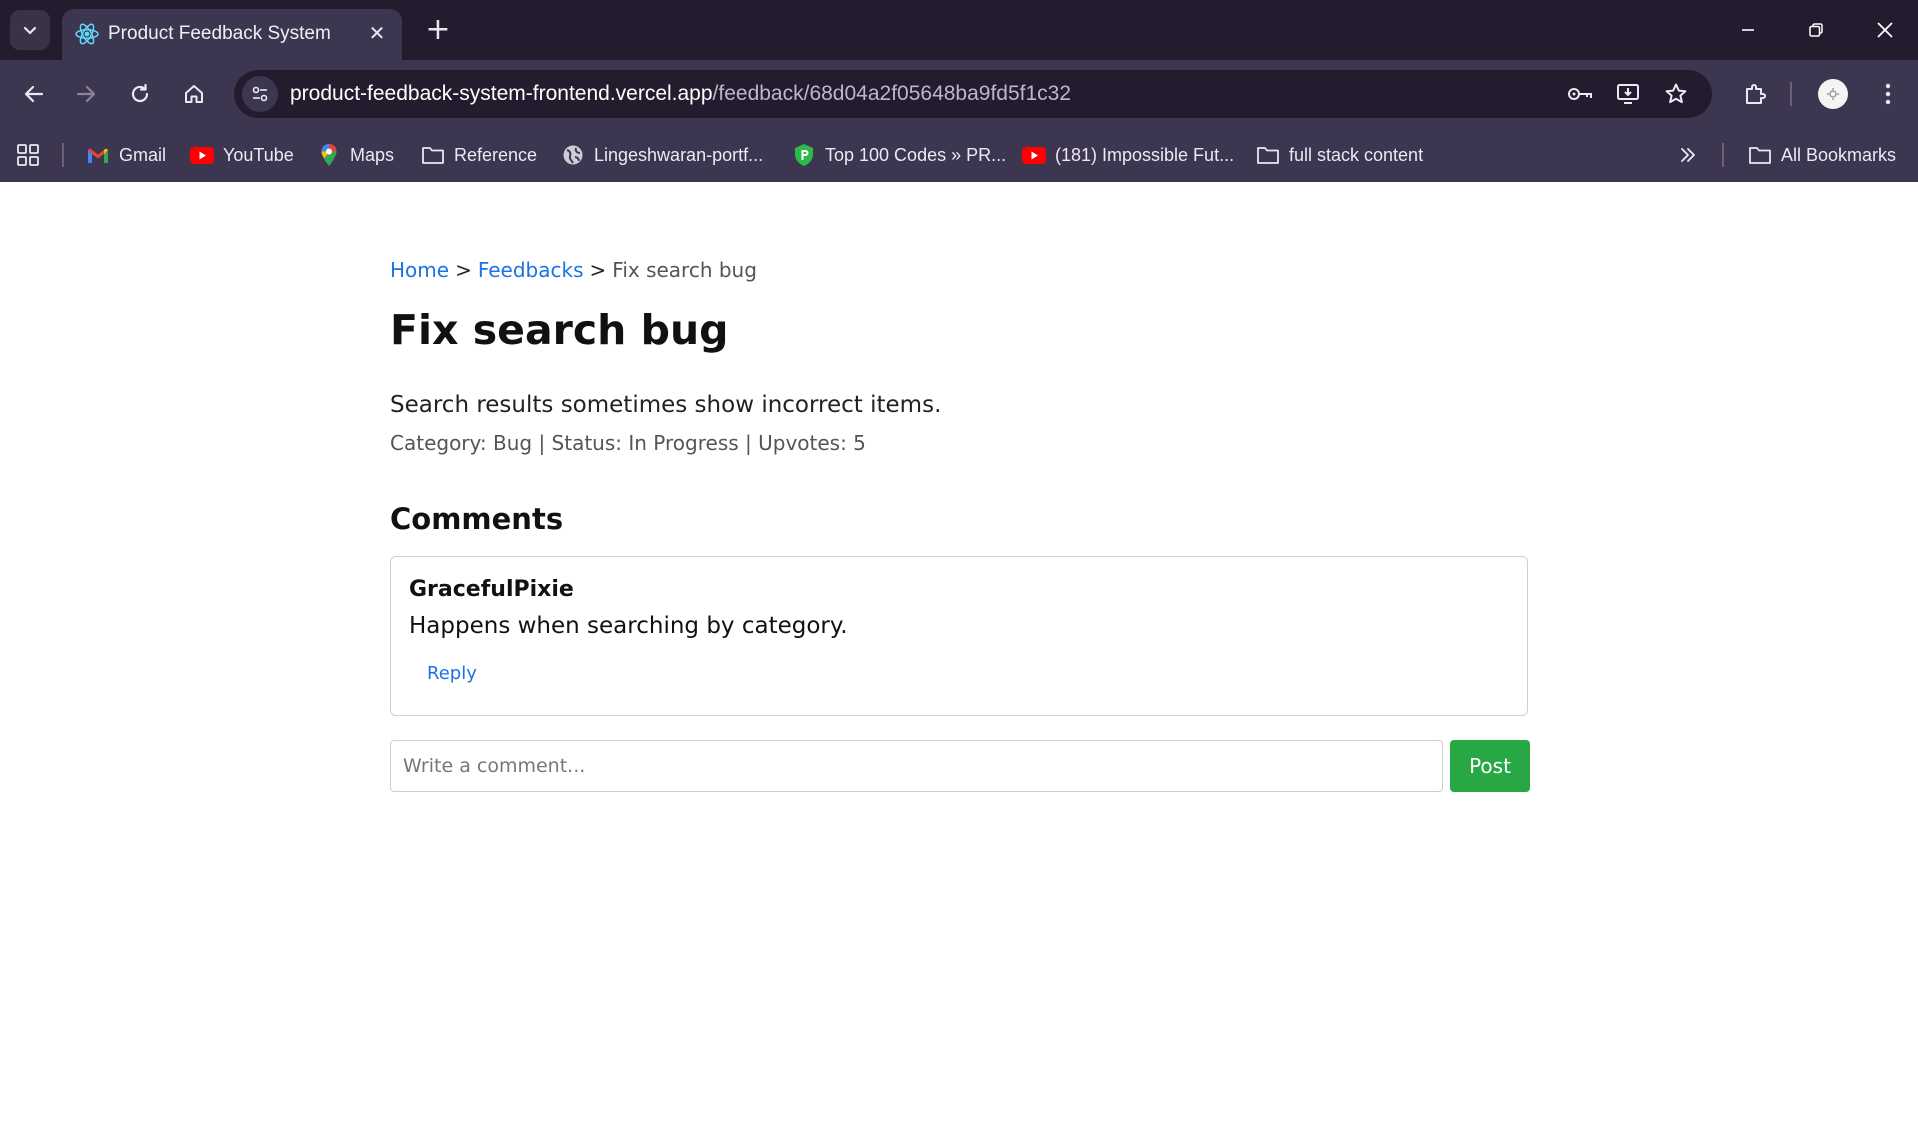 Image resolution: width=1918 pixels, height=1129 pixels. I want to click on bookmark-full-stack: full stack content, so click(1339, 155).